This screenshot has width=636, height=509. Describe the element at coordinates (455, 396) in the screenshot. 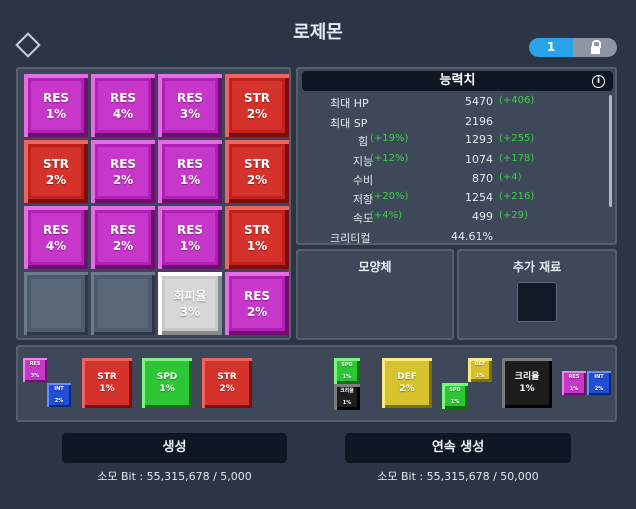

I see `piece-spd-small-2: SPD 1%` at that location.